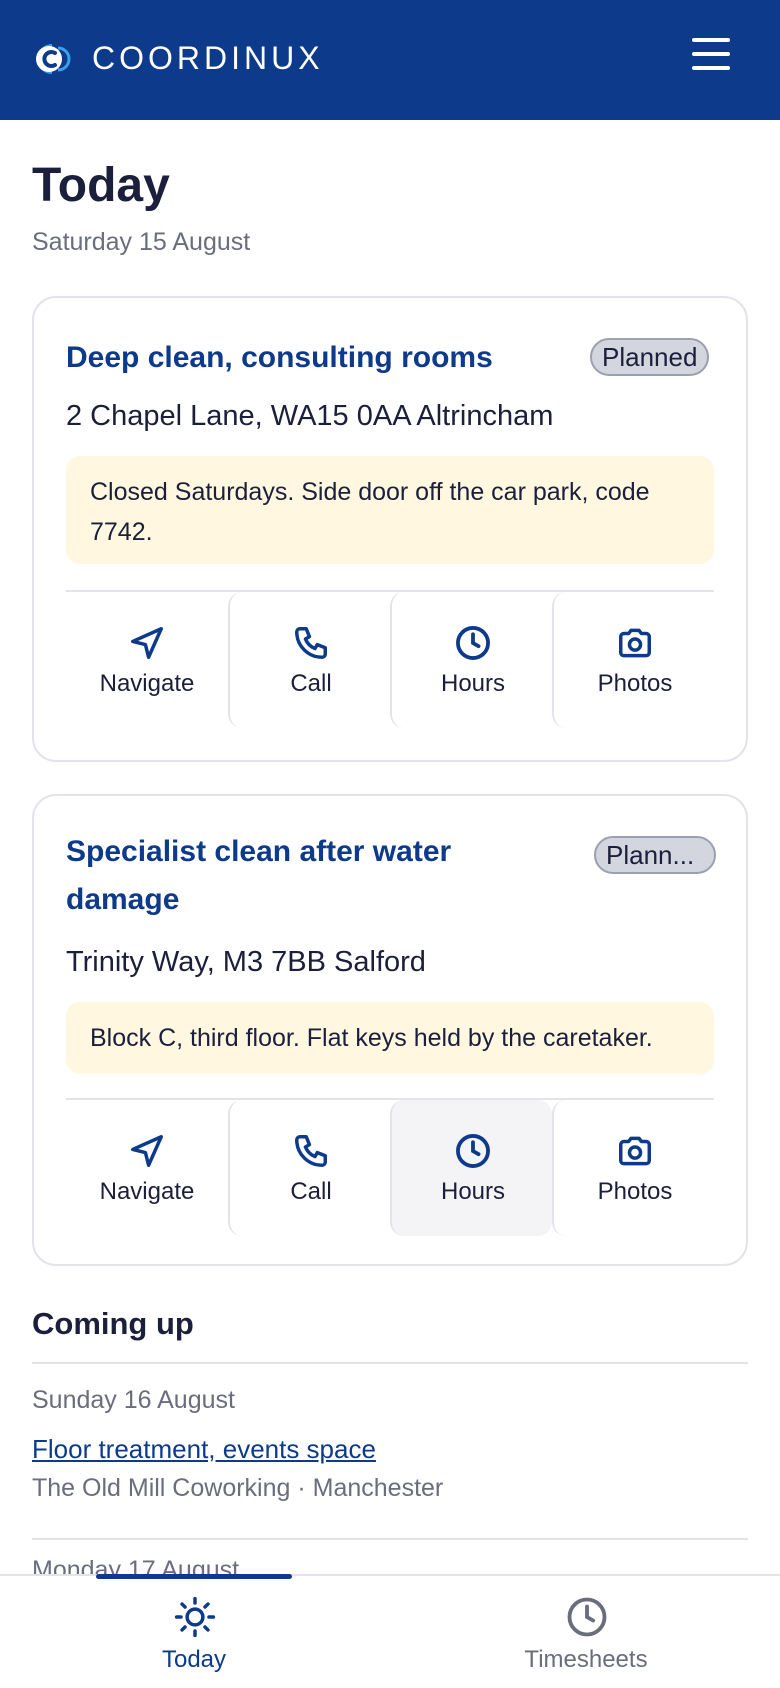 The height and width of the screenshot is (1688, 780). Describe the element at coordinates (194, 1576) in the screenshot. I see `active-tab-indicator` at that location.